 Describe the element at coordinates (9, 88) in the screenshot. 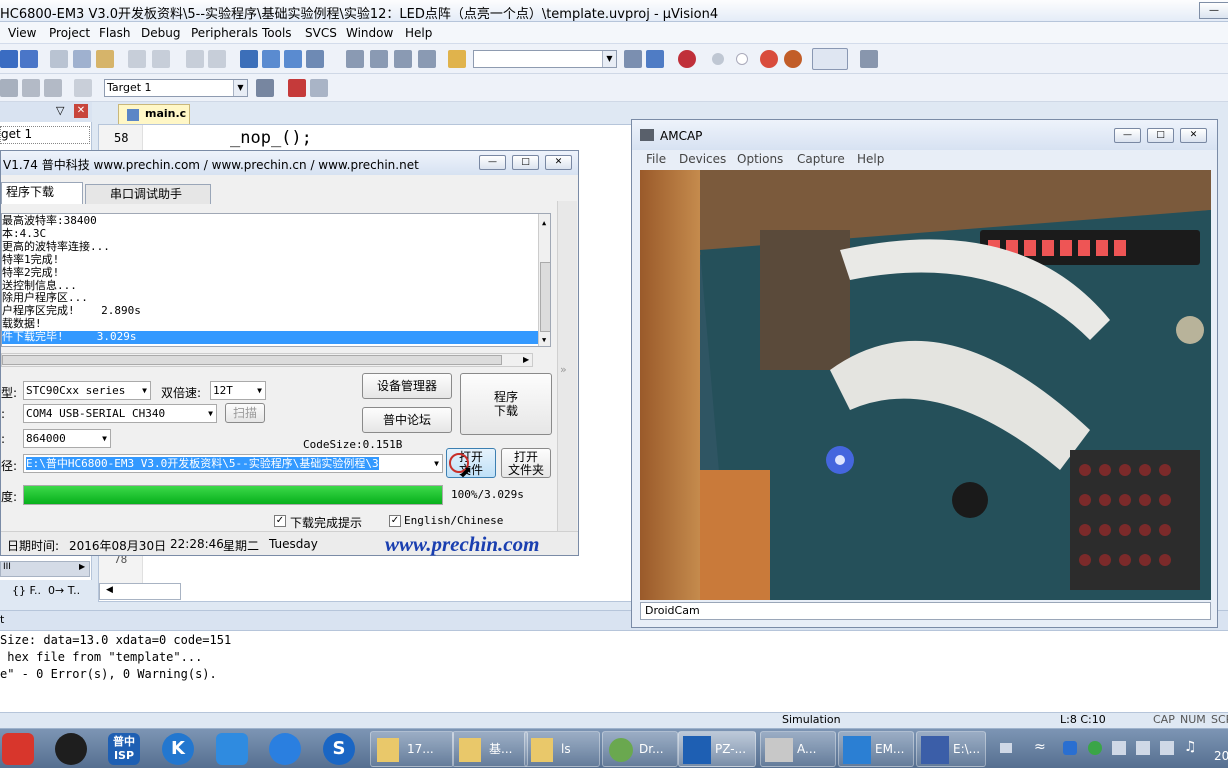

I see `translate-icon` at that location.